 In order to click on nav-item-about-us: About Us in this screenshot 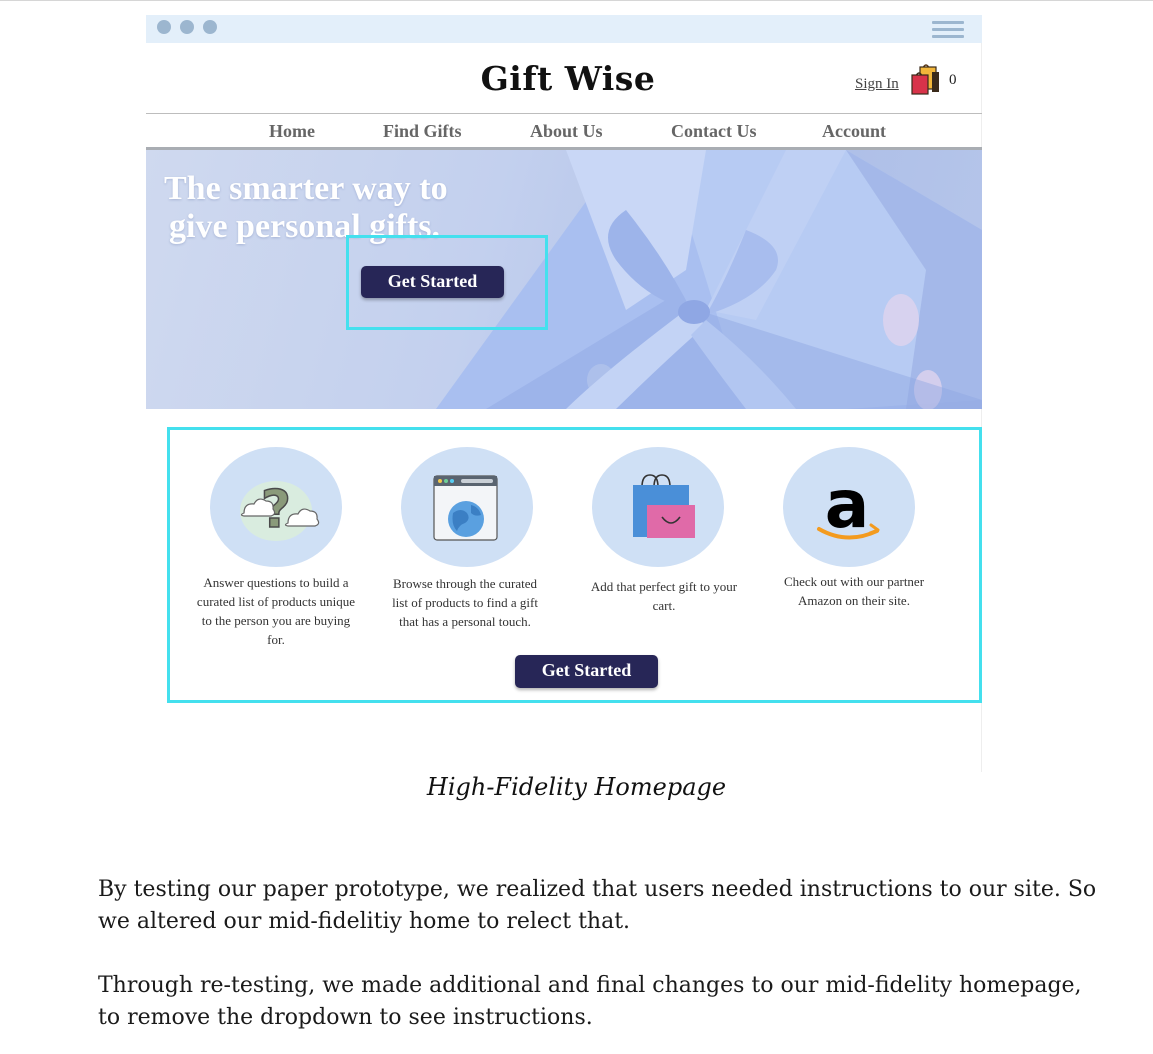, I will do `click(566, 131)`.